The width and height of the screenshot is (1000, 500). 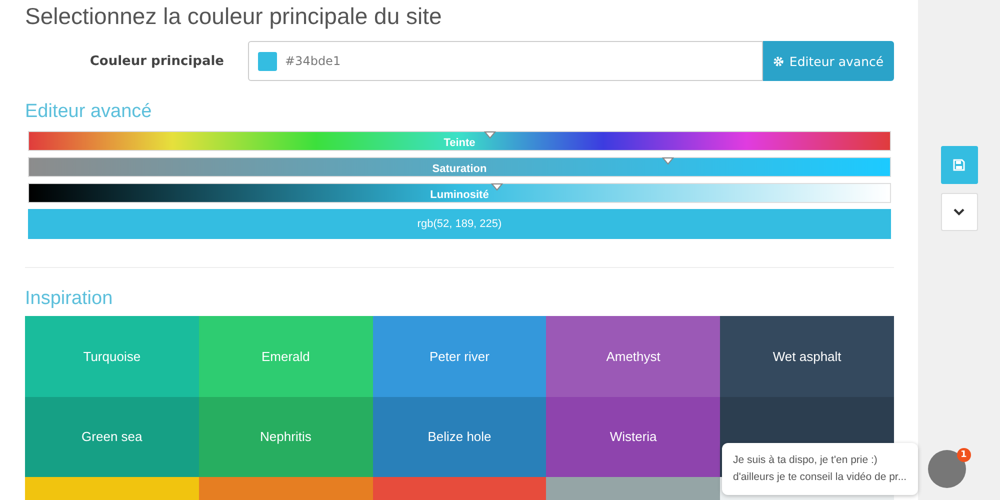 I want to click on save-button, so click(x=959, y=165).